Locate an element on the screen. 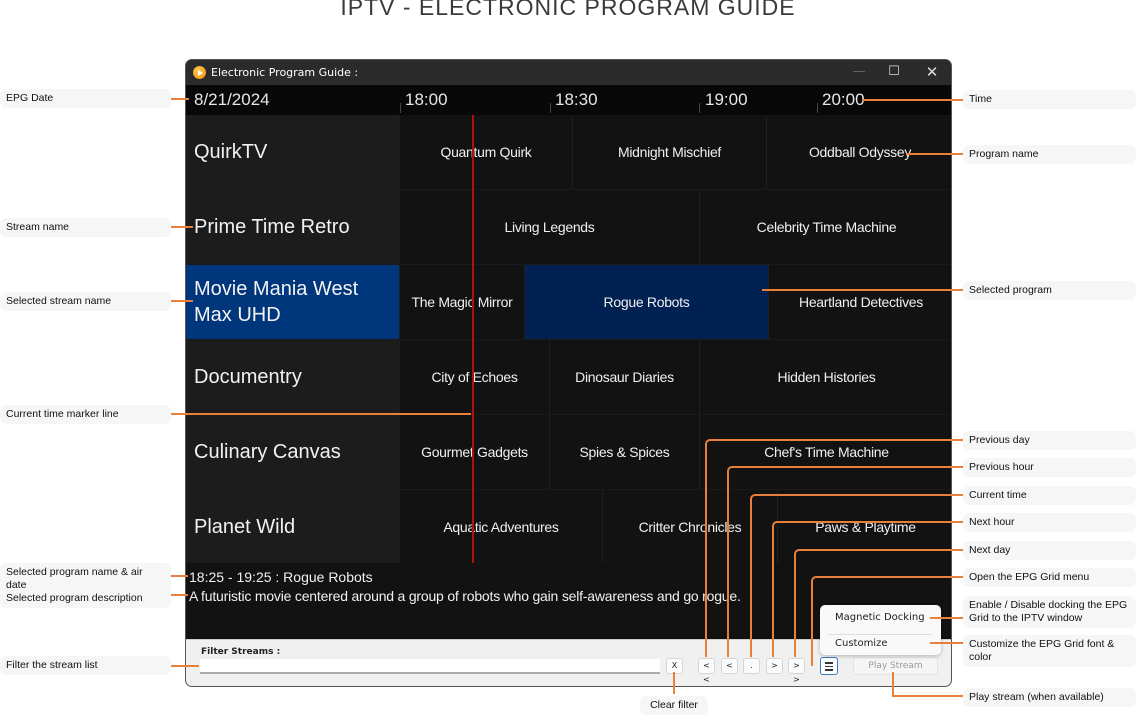  app-play-icon is located at coordinates (199, 72).